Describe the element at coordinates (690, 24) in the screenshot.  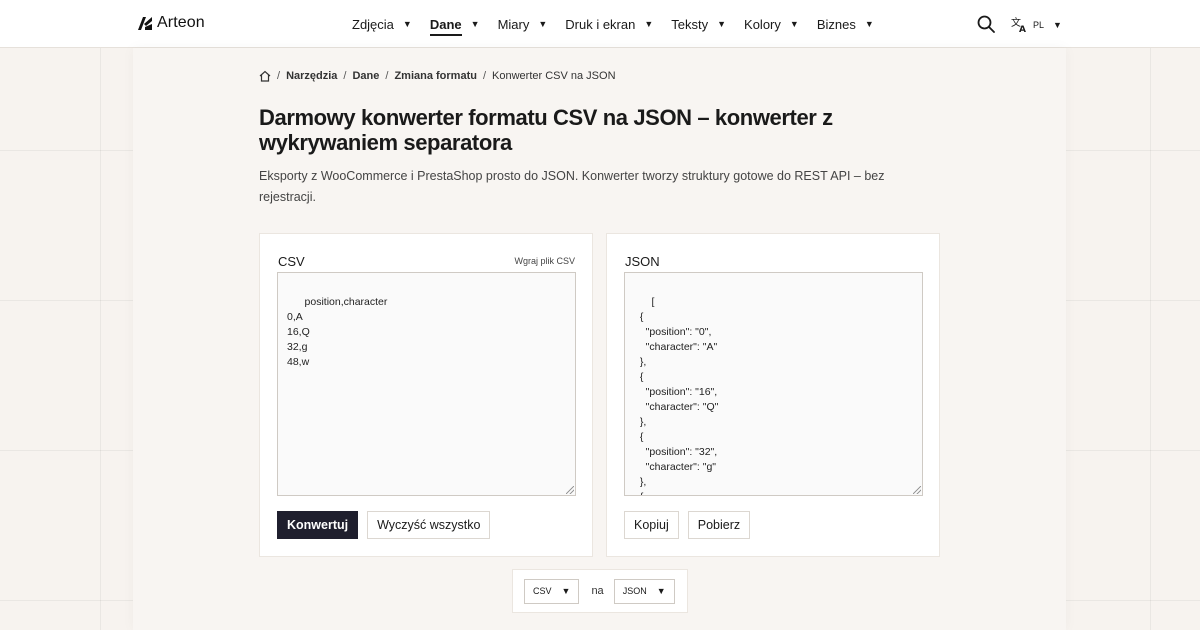
I see `nav-item-label: Teksty` at that location.